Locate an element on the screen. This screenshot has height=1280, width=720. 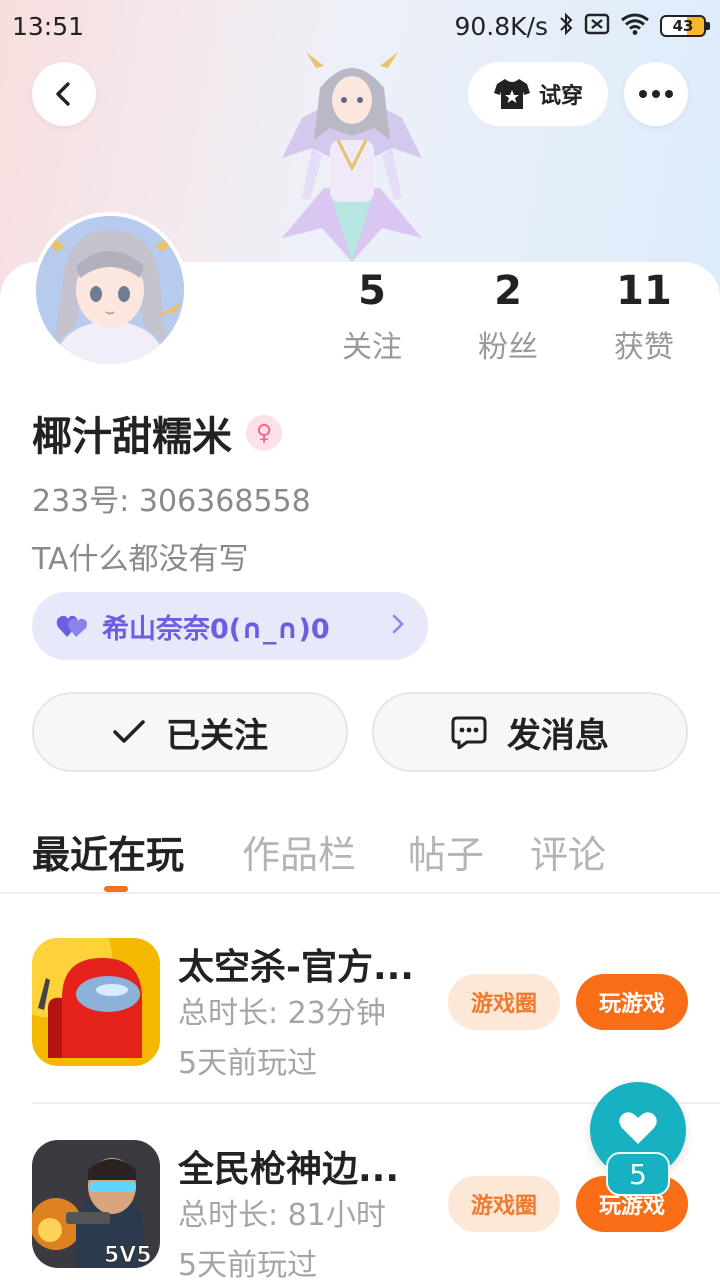
more-dots-icon is located at coordinates (656, 94).